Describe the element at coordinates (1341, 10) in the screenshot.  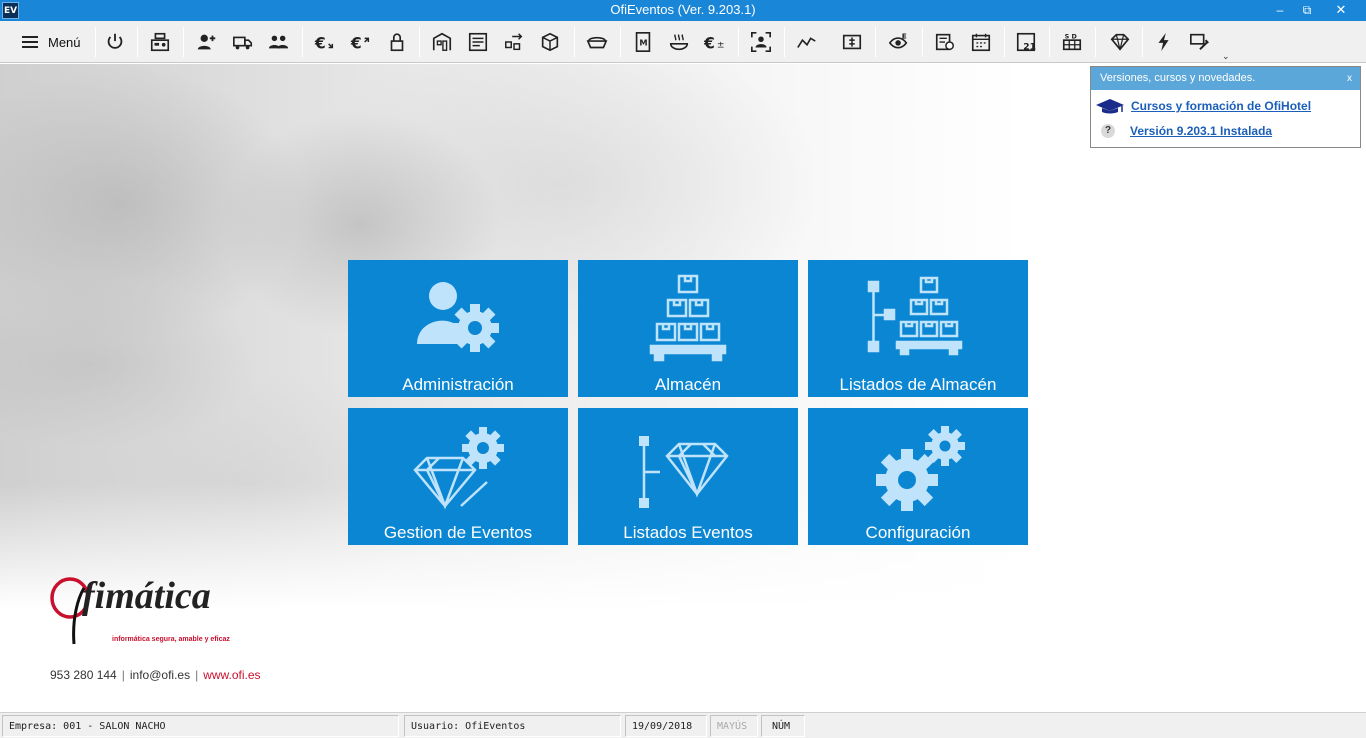
I see `close-button: ✕` at that location.